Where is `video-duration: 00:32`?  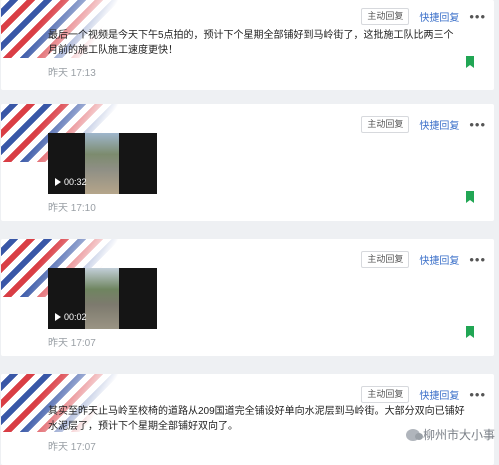
video-duration: 00:32 is located at coordinates (71, 182).